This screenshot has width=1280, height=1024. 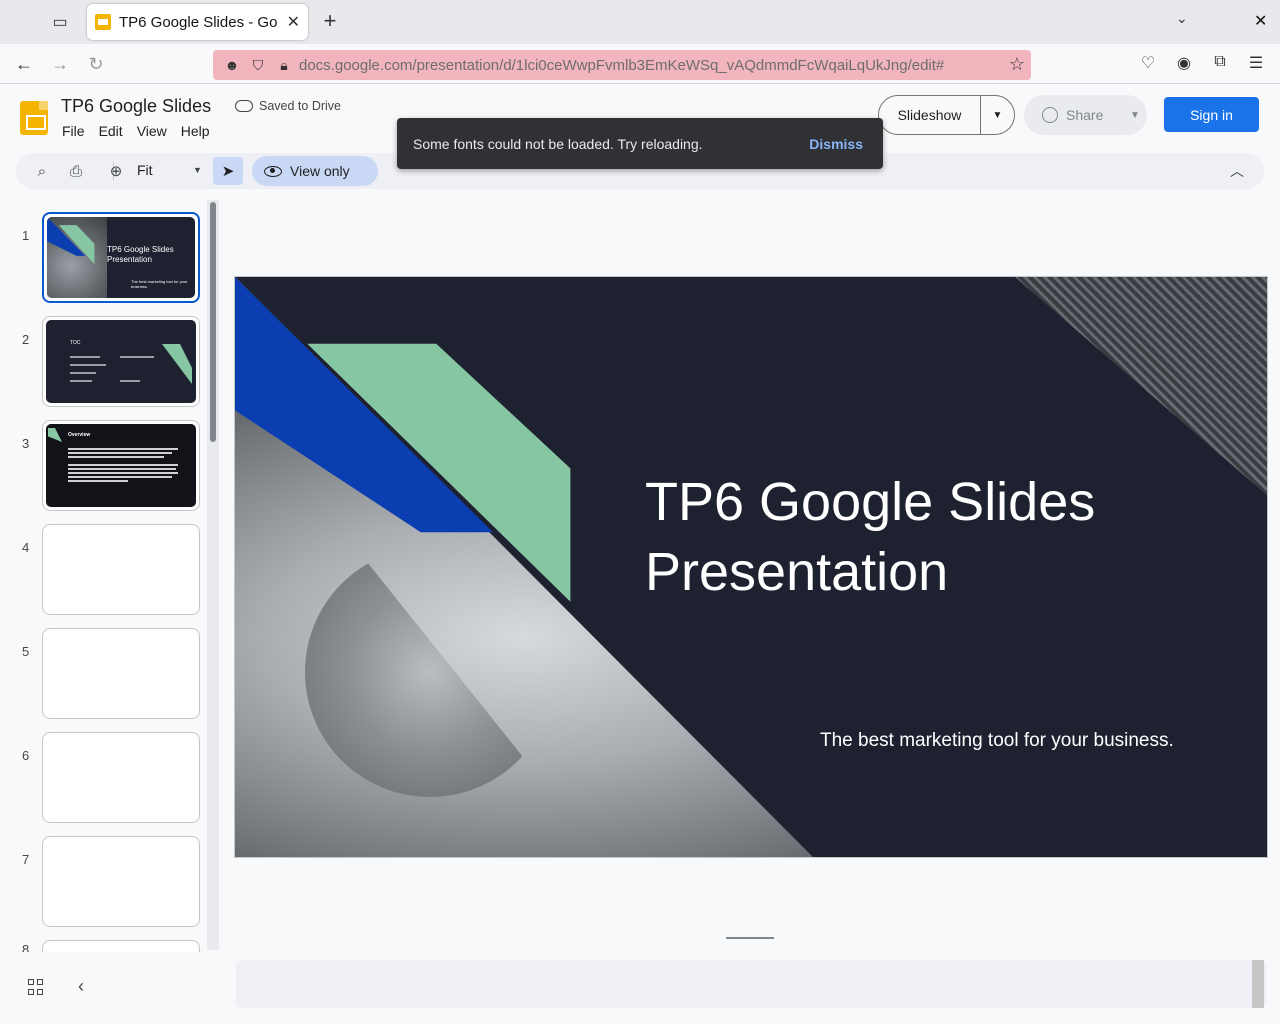 I want to click on filmstrip-item: 4, so click(x=105, y=571).